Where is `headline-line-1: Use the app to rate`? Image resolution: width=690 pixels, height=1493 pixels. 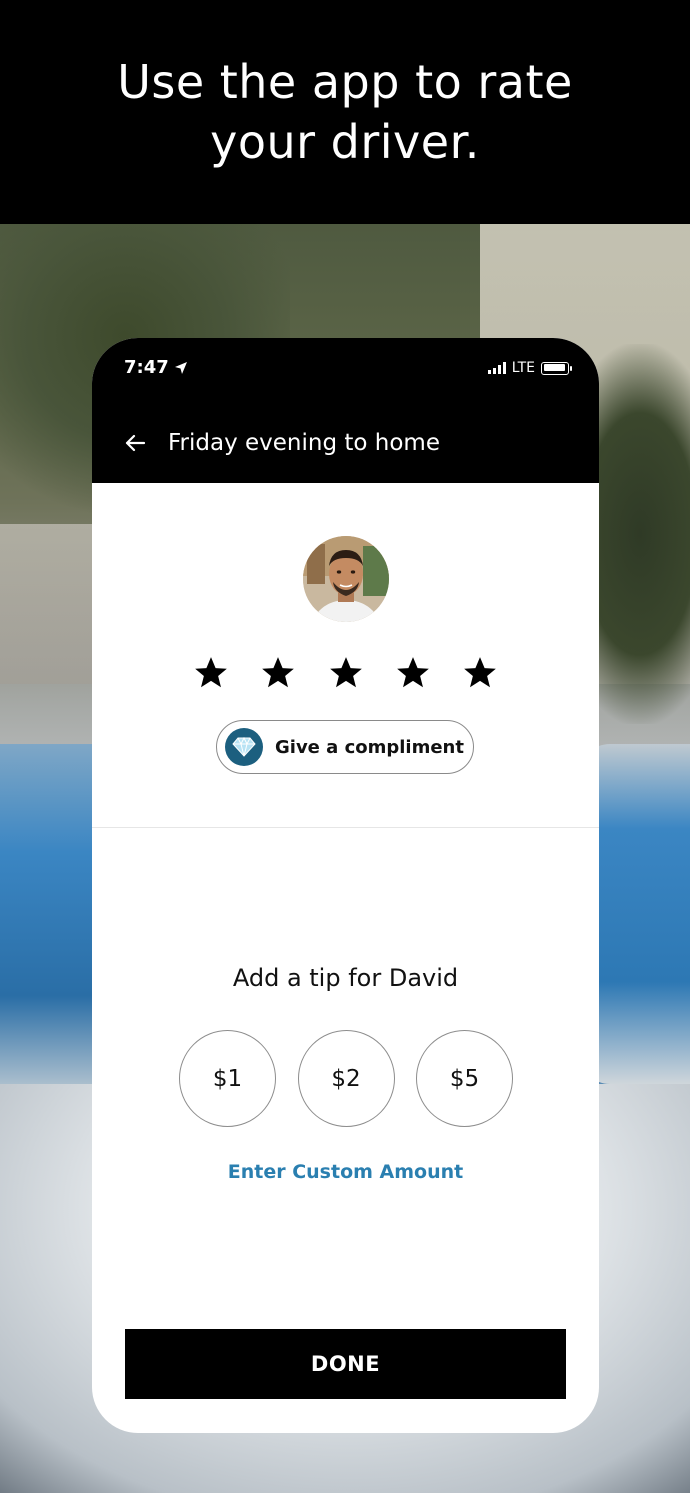 headline-line-1: Use the app to rate is located at coordinates (345, 82).